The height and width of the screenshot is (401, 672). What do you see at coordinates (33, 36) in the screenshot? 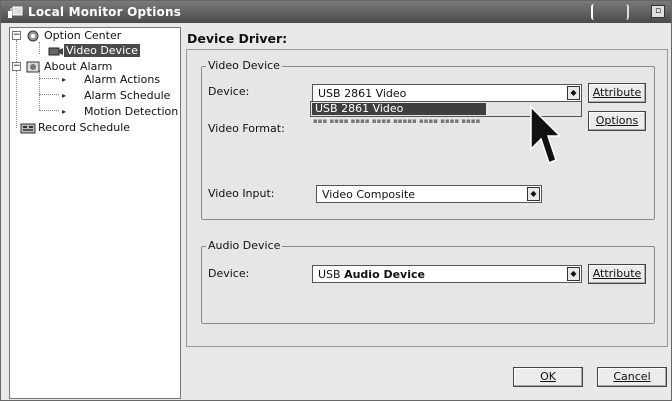
I see `option-center-icon` at bounding box center [33, 36].